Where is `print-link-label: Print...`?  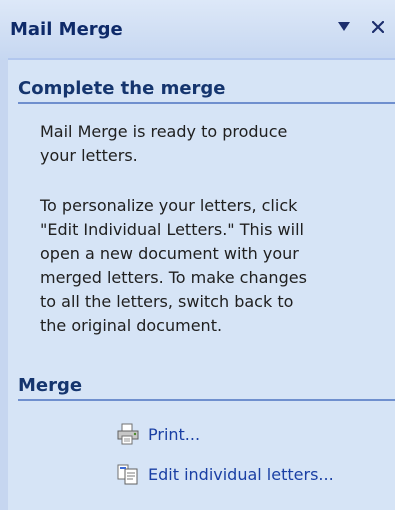 print-link-label: Print... is located at coordinates (174, 434).